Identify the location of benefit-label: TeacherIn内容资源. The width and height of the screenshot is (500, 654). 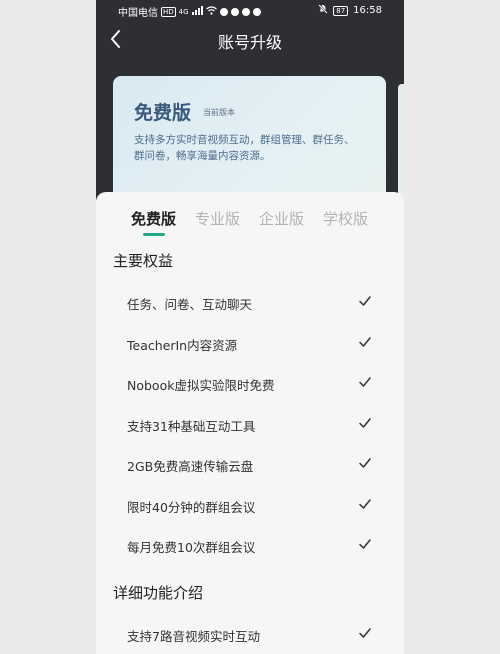
(182, 345).